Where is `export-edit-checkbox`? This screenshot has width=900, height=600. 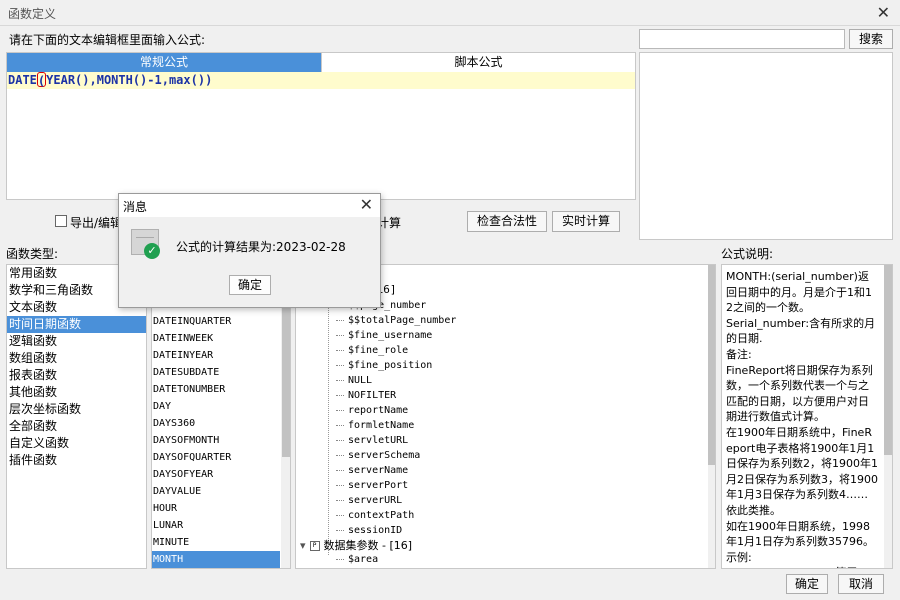 export-edit-checkbox is located at coordinates (61, 221).